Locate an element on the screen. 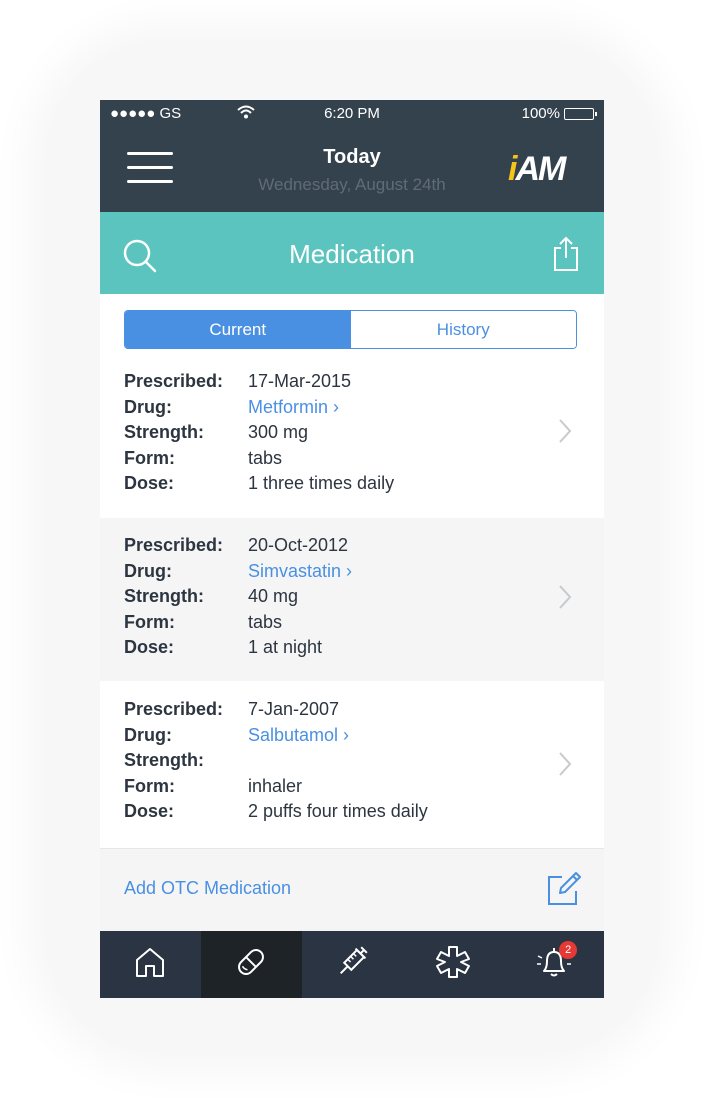 Image resolution: width=704 pixels, height=1098 pixels. dose-value: 1 three times daily is located at coordinates (321, 483).